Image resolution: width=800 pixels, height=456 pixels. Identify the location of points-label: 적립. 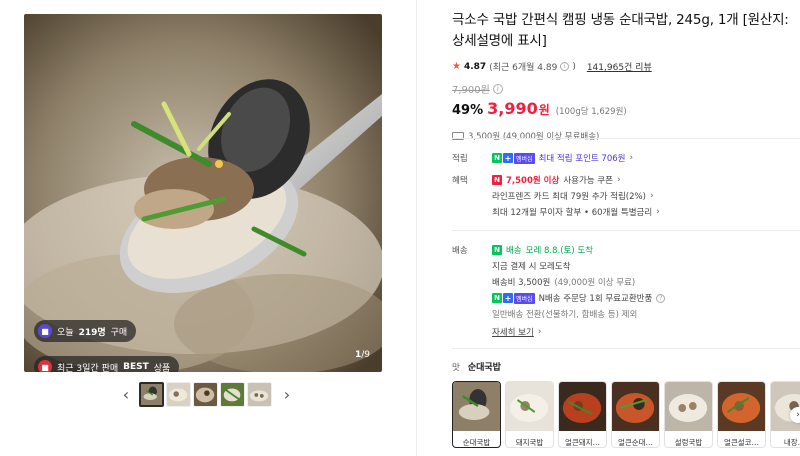
(460, 159).